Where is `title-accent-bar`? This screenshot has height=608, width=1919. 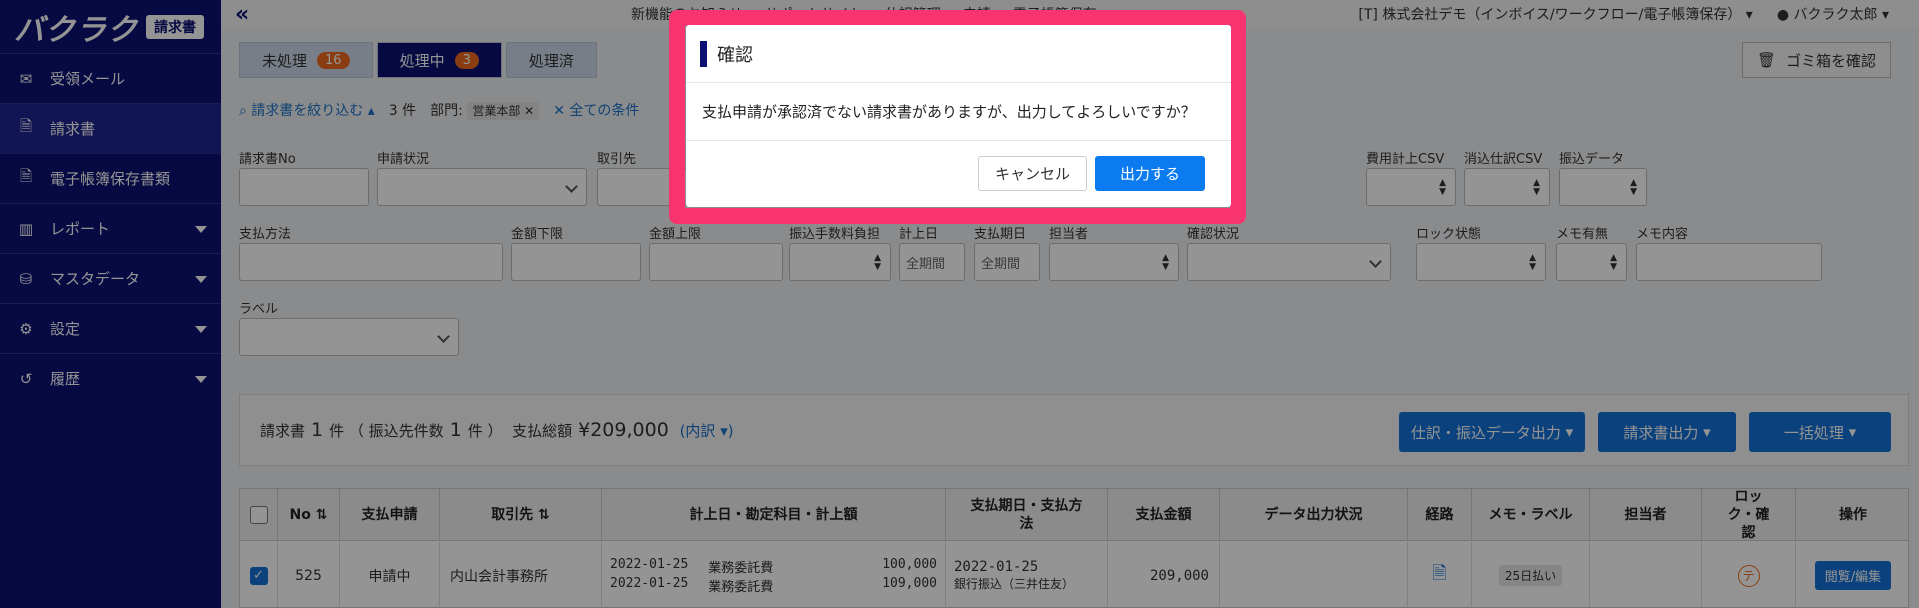 title-accent-bar is located at coordinates (703, 53).